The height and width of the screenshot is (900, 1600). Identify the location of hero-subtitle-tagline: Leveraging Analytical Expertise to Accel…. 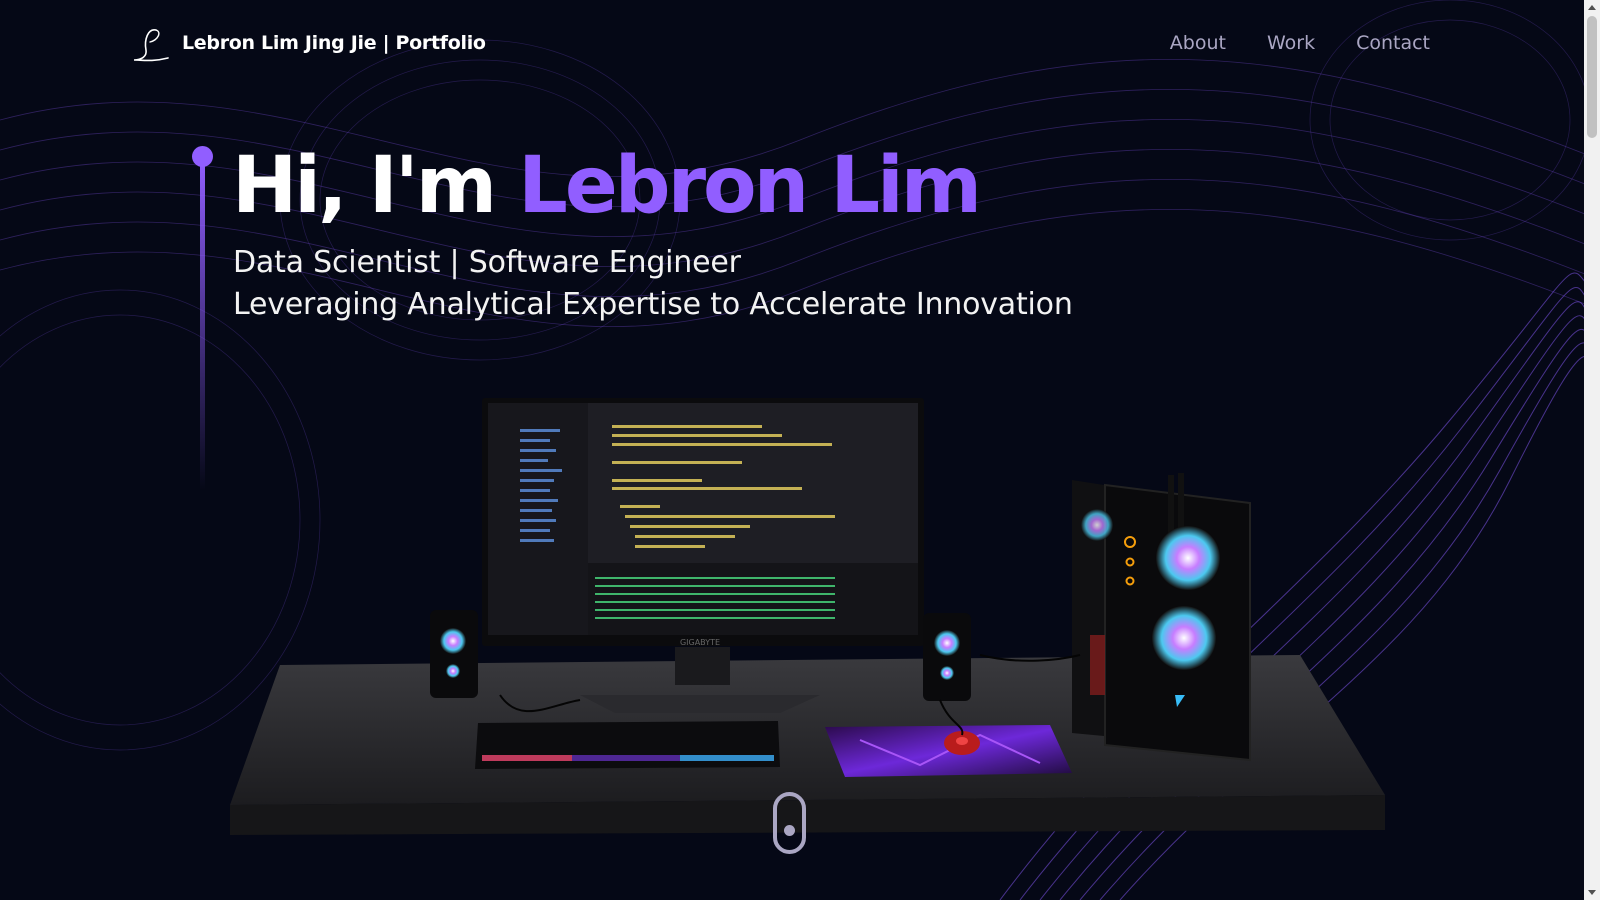
(653, 304).